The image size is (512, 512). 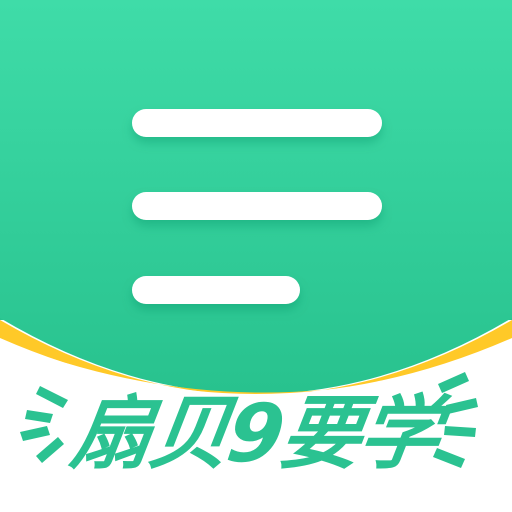 What do you see at coordinates (255, 433) in the screenshot?
I see `app-name-text: 扇贝9要学` at bounding box center [255, 433].